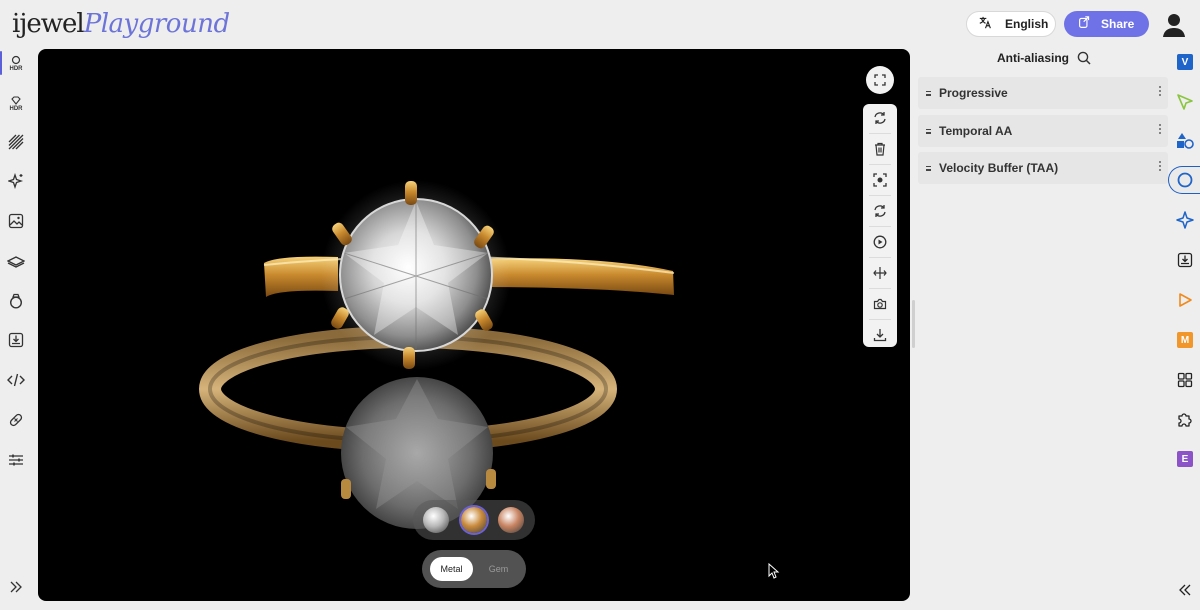  I want to click on effects-button, so click(16, 181).